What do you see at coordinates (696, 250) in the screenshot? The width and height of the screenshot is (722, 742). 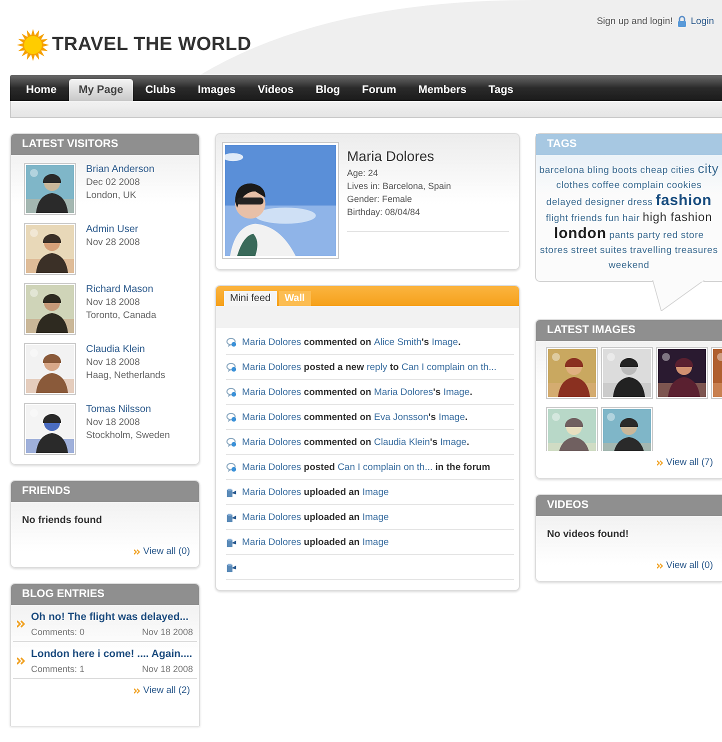 I see `tag-link: treasures` at bounding box center [696, 250].